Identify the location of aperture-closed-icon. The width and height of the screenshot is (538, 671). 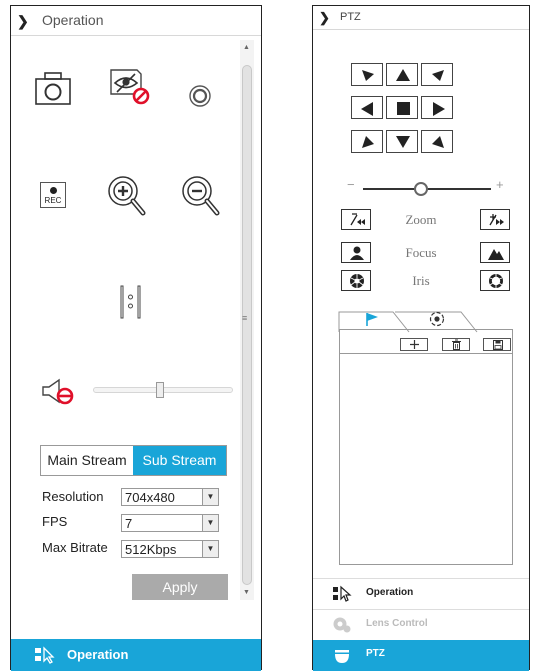
(357, 281).